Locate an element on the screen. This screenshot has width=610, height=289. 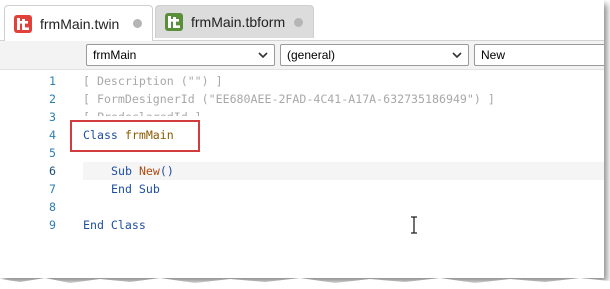
tab-bar: frmMain.twin frmMain.tbform is located at coordinates (302, 20).